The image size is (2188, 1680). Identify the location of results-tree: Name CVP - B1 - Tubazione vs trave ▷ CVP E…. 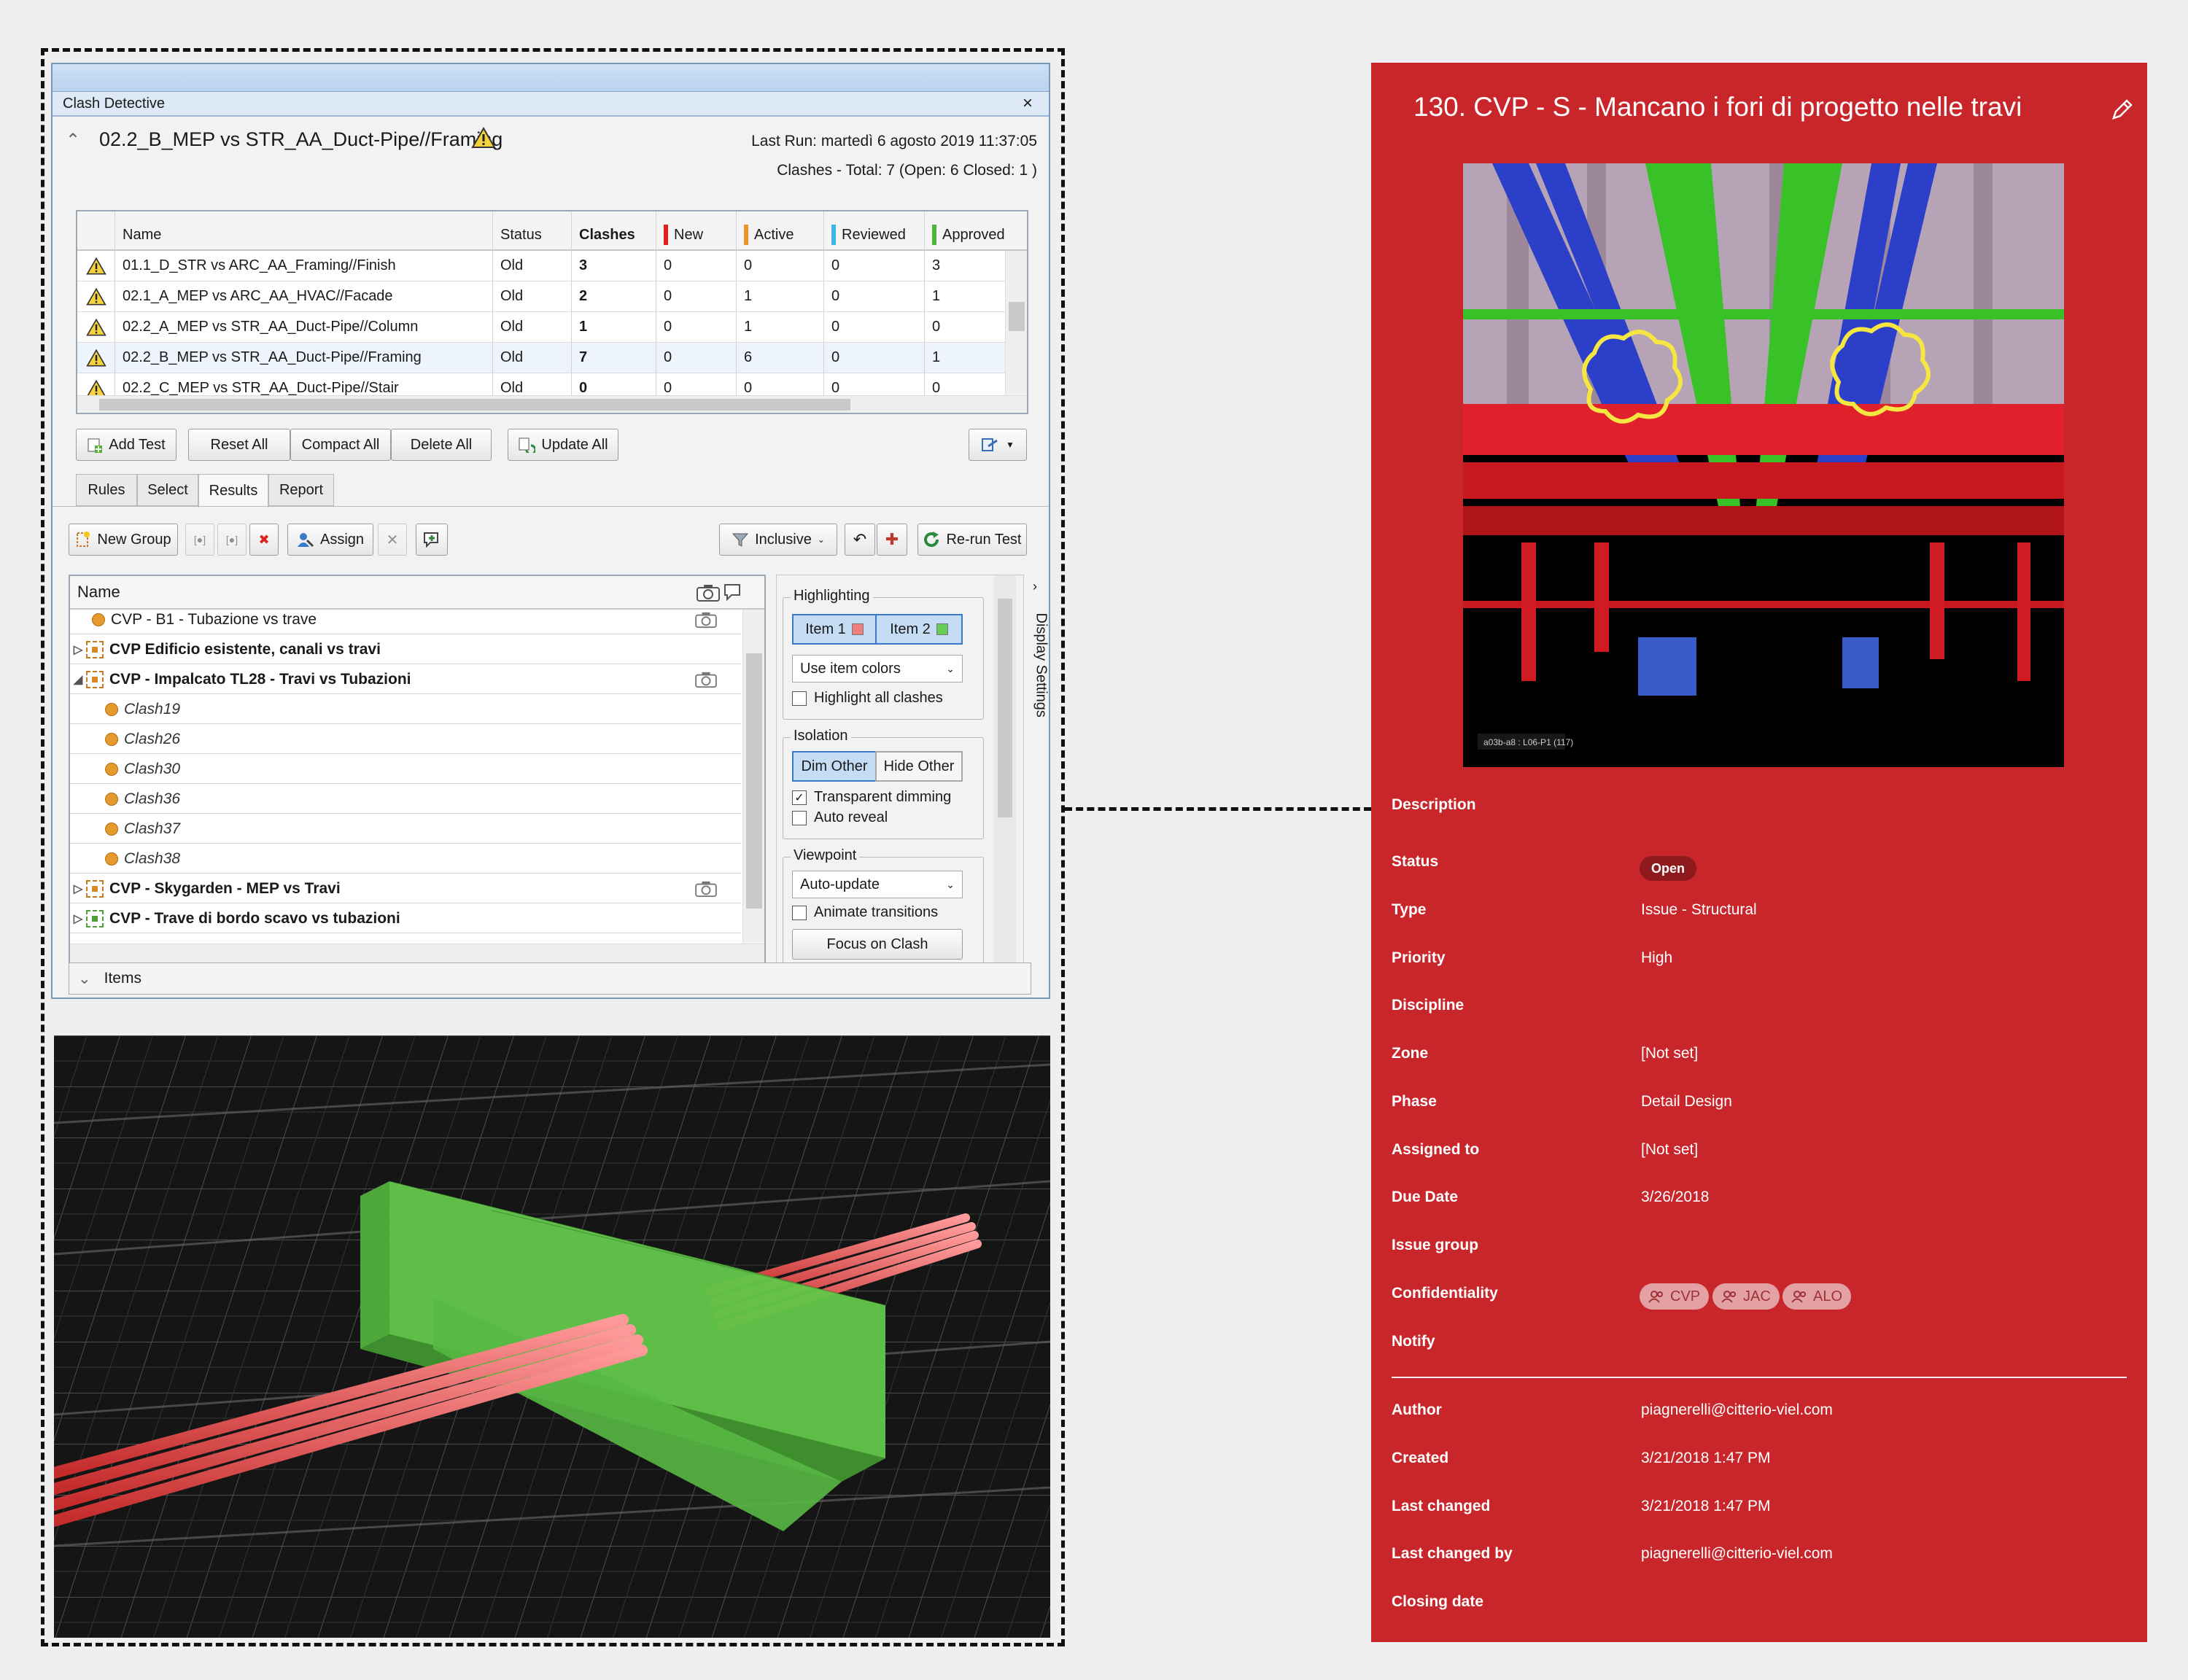
(417, 770).